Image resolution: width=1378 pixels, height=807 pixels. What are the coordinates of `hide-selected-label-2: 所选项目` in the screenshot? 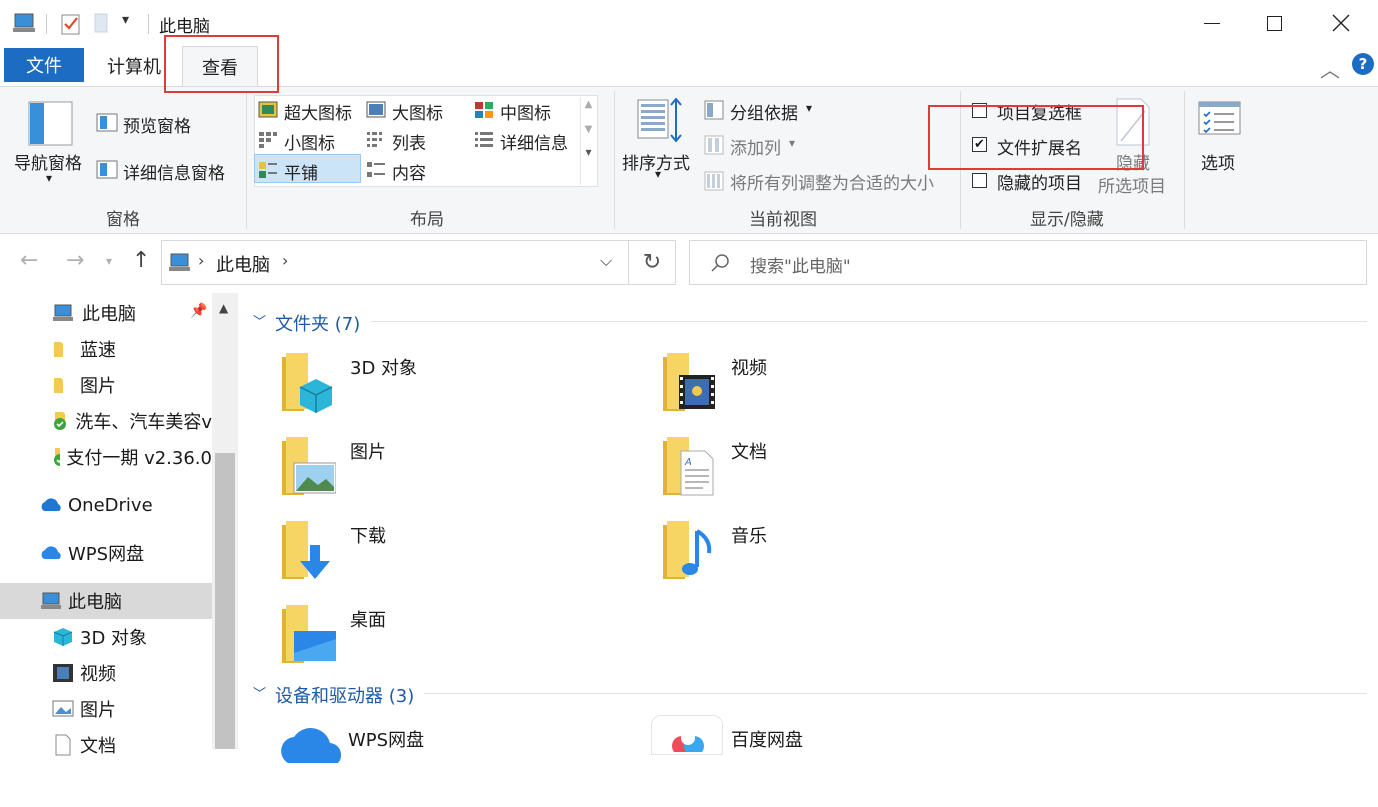 It's located at (1132, 184).